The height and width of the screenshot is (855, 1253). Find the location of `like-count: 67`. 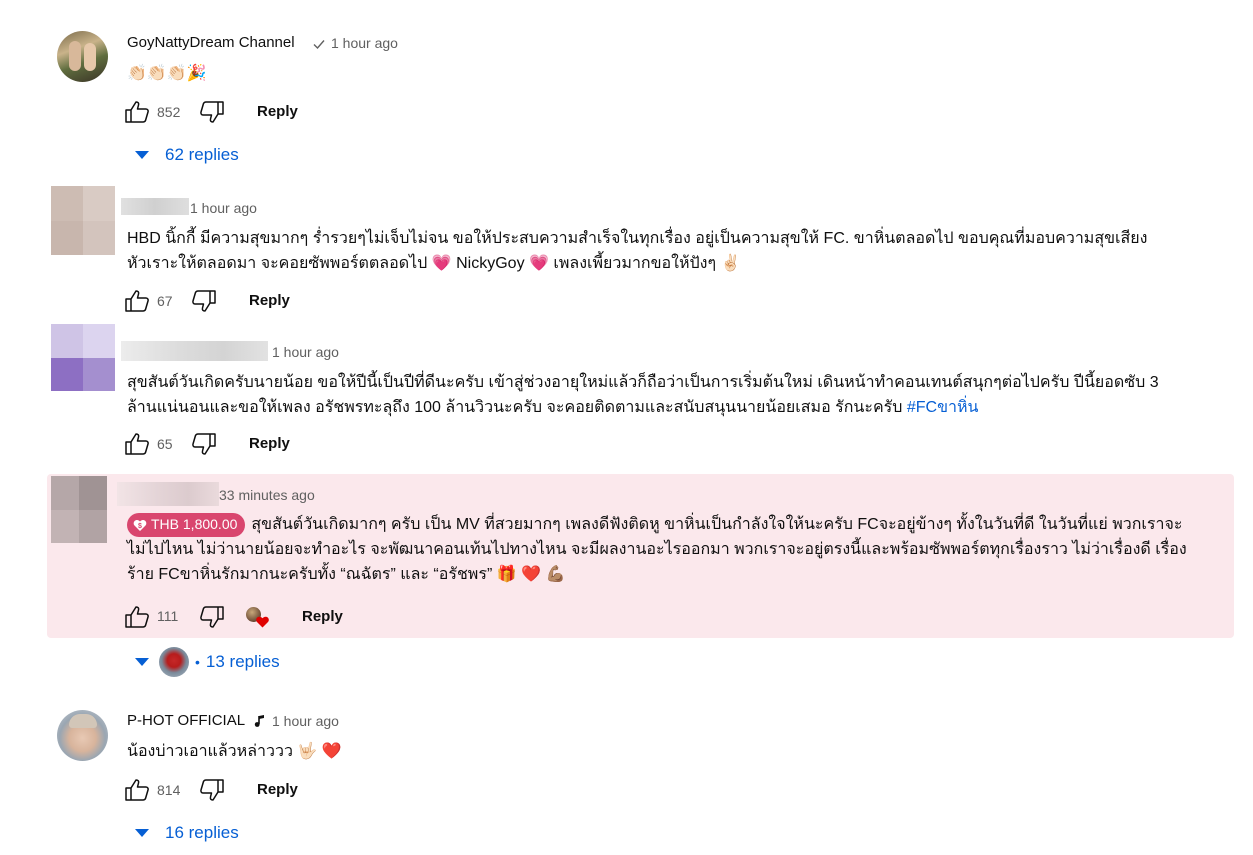

like-count: 67 is located at coordinates (165, 301).